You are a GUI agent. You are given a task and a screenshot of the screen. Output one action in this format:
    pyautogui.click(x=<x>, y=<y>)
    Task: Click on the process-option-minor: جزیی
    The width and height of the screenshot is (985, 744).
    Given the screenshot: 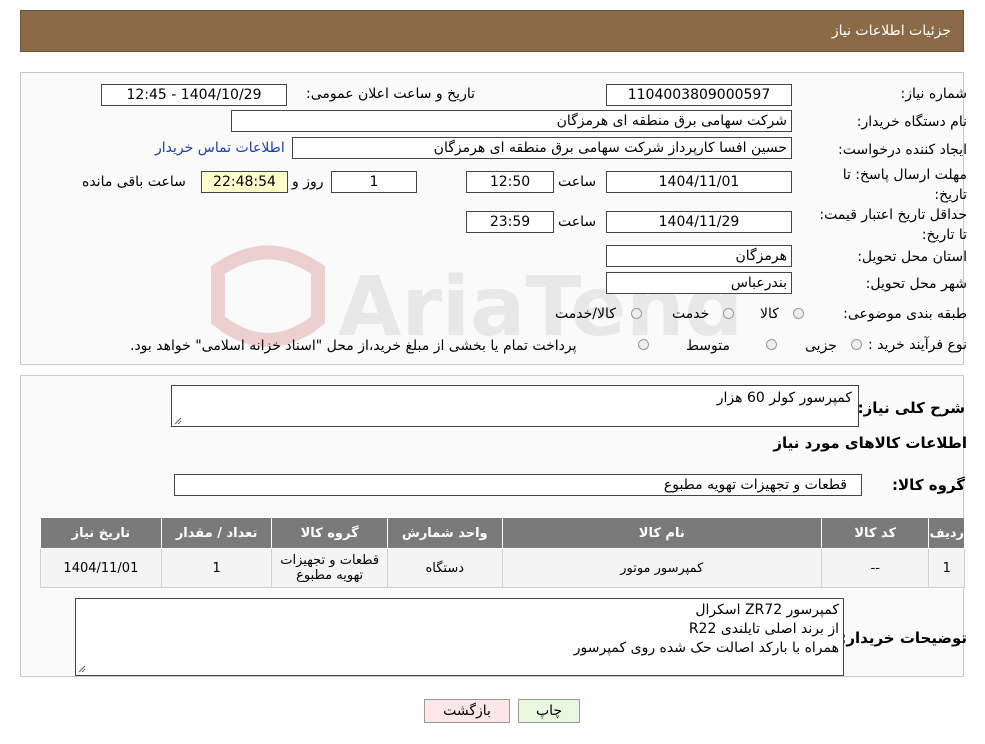 What is the action you would take?
    pyautogui.click(x=821, y=346)
    